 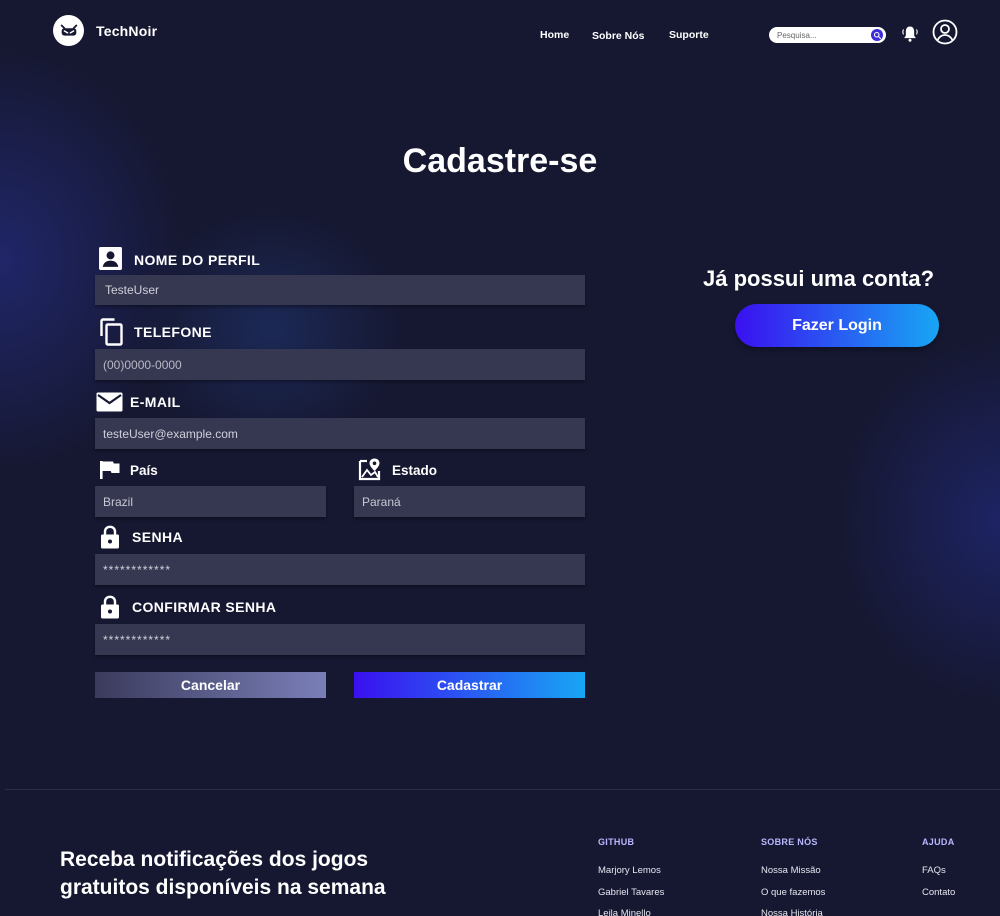 What do you see at coordinates (144, 470) in the screenshot?
I see `country-label: País` at bounding box center [144, 470].